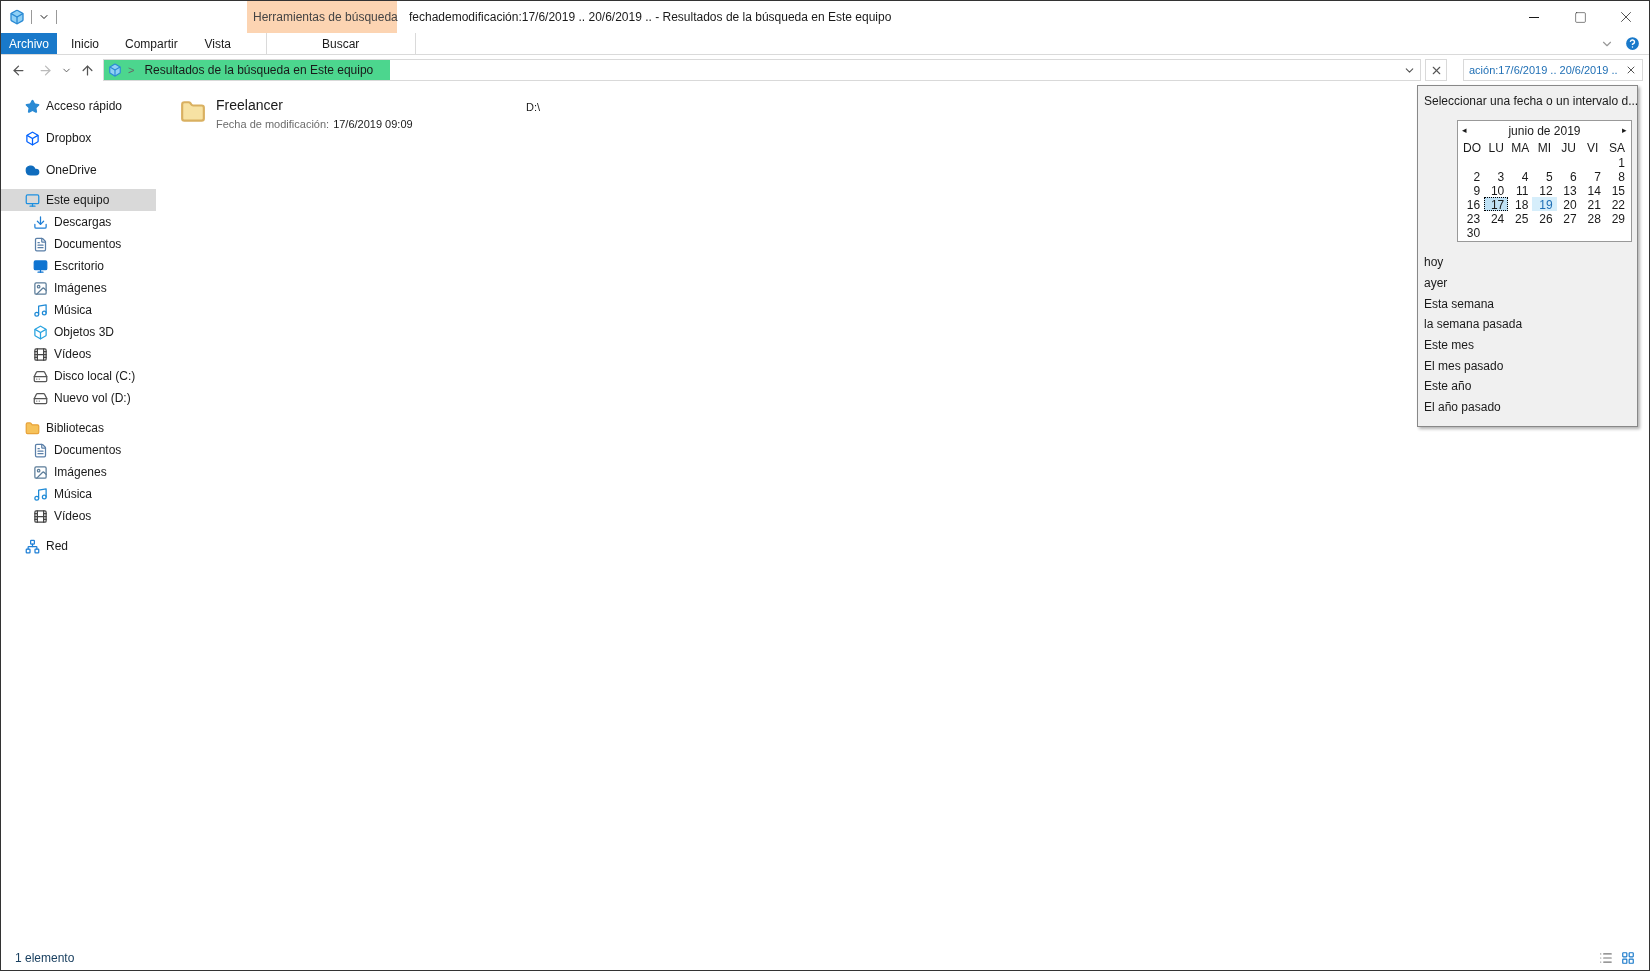  Describe the element at coordinates (366, 105) in the screenshot. I see `file-name: Freelancer` at that location.